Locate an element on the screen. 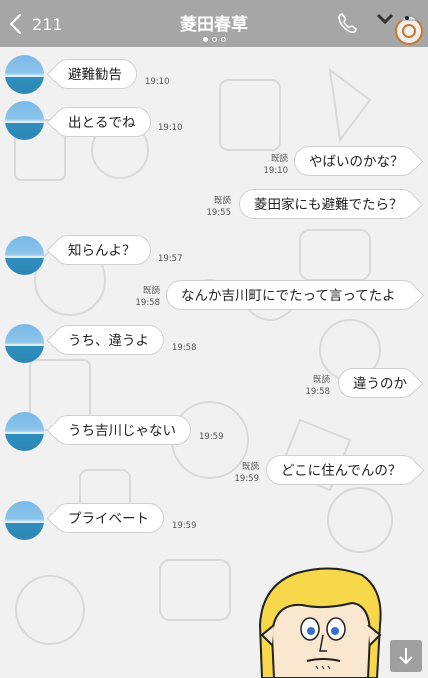 Image resolution: width=428 pixels, height=678 pixels. arrow-down-icon is located at coordinates (406, 656).